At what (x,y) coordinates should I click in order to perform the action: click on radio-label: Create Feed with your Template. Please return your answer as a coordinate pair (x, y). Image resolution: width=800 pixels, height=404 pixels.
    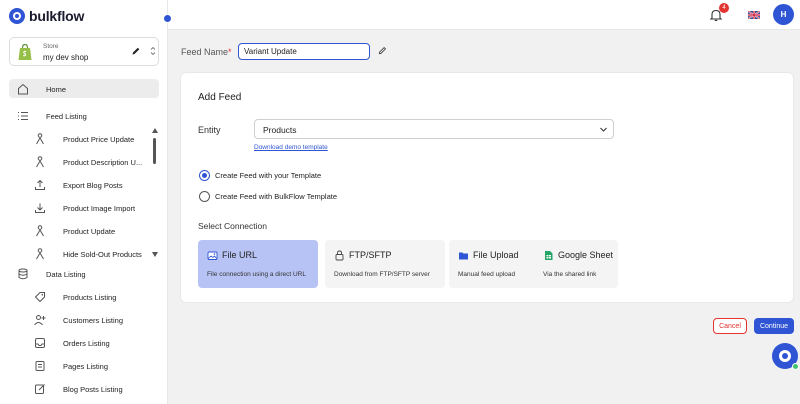
    Looking at the image, I should click on (268, 175).